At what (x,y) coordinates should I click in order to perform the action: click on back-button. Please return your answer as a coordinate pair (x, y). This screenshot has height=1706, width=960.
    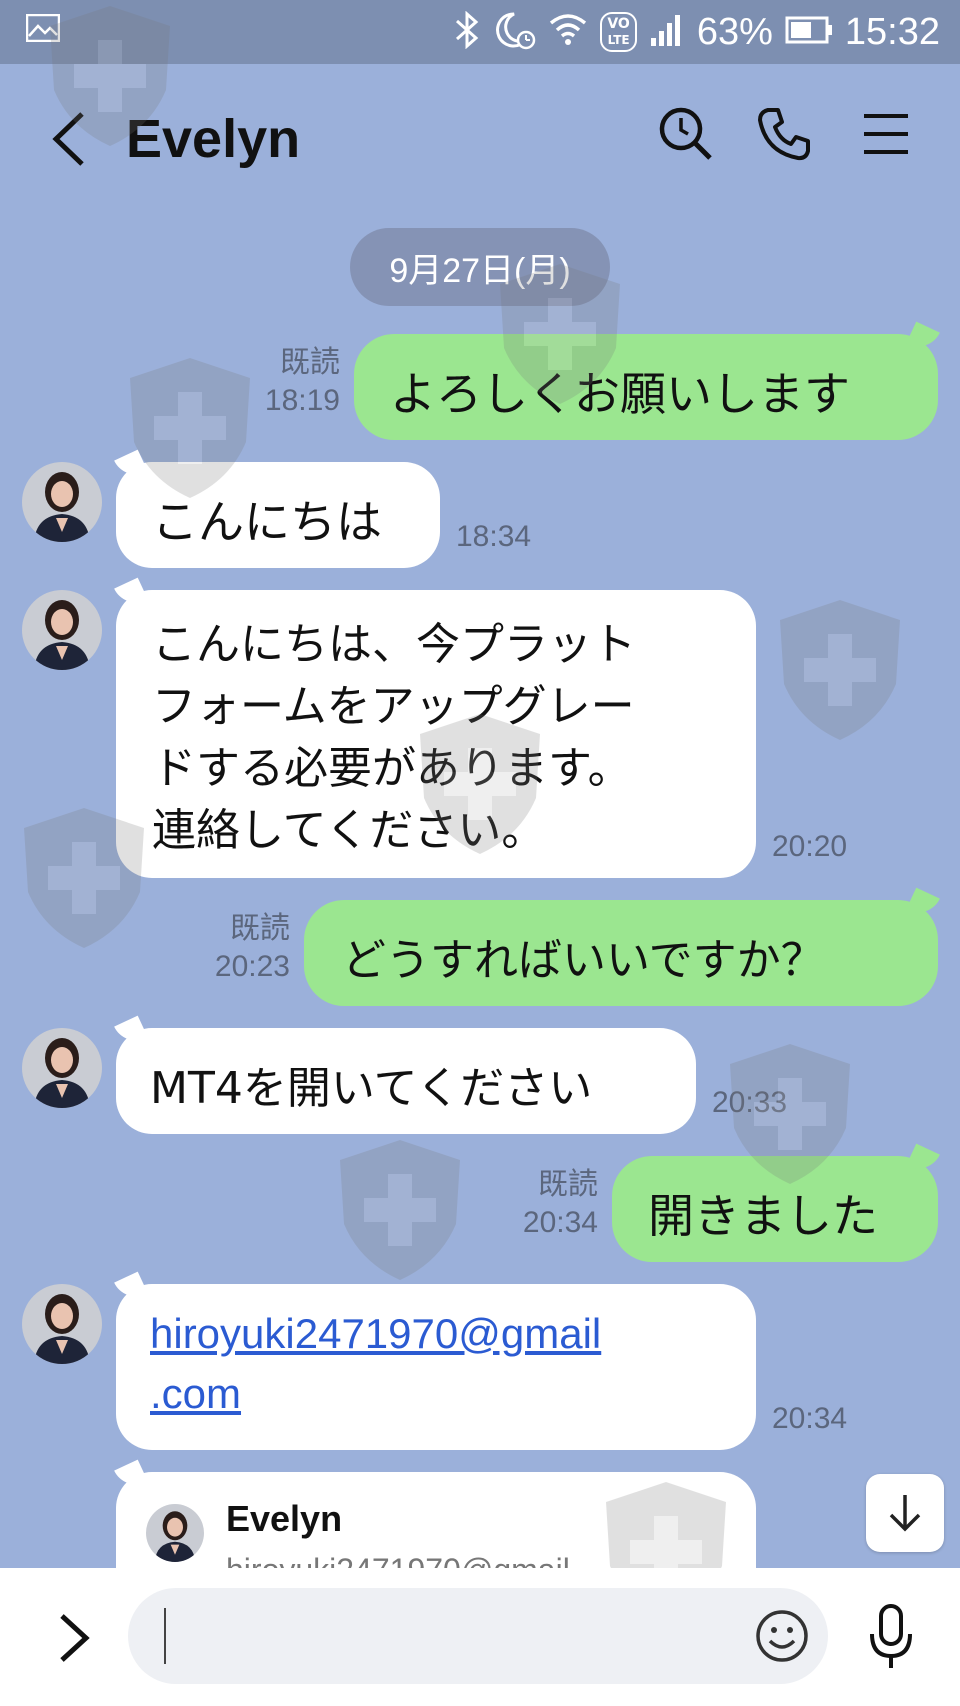
    Looking at the image, I should click on (73, 139).